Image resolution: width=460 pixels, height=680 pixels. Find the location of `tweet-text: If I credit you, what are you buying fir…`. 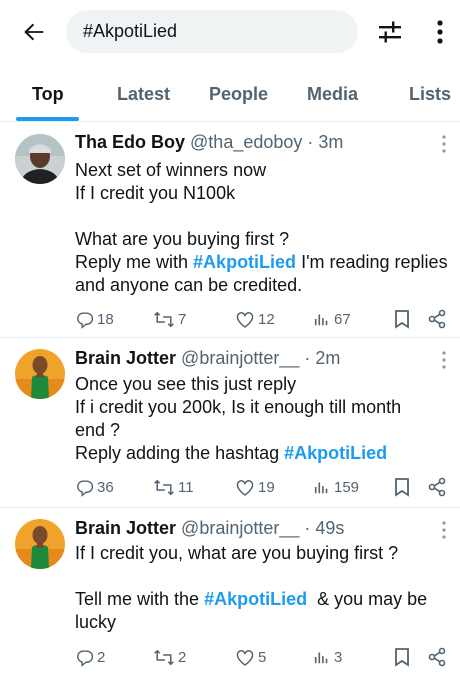

tweet-text: If I credit you, what are you buying fir… is located at coordinates (260, 588).